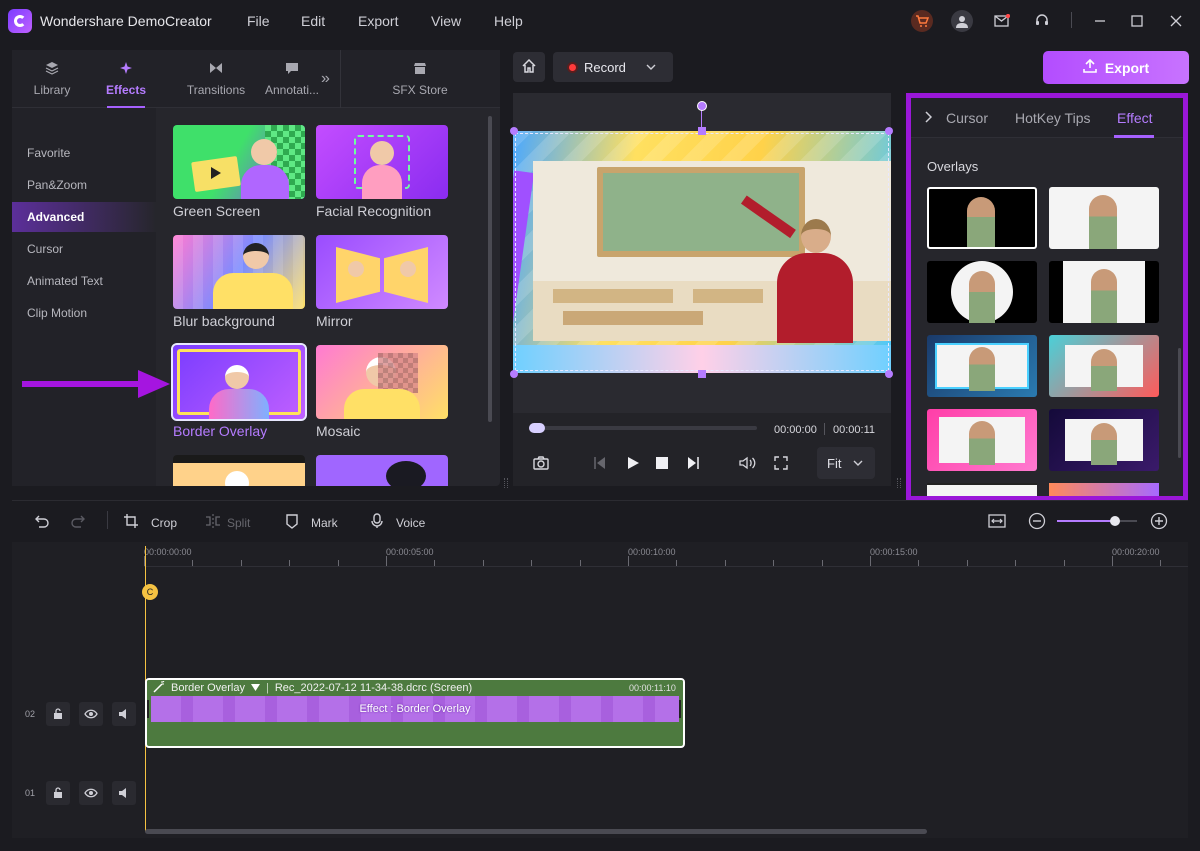 The image size is (1200, 851). Describe the element at coordinates (1179, 403) in the screenshot. I see `overlays-scrollbar` at that location.